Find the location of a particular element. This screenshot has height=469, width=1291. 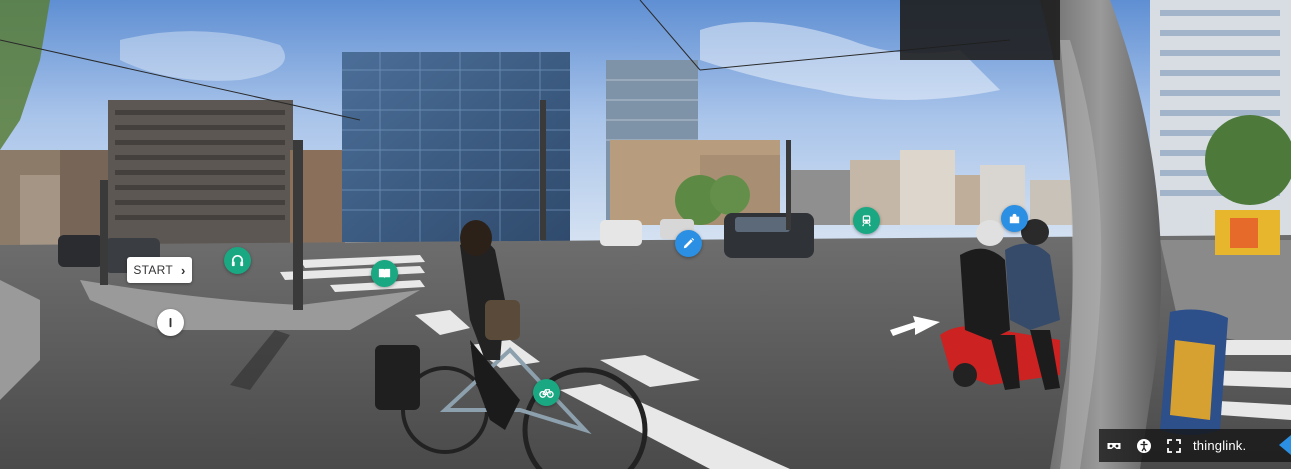

viewer-toolbar: thinglink. is located at coordinates (1195, 445).